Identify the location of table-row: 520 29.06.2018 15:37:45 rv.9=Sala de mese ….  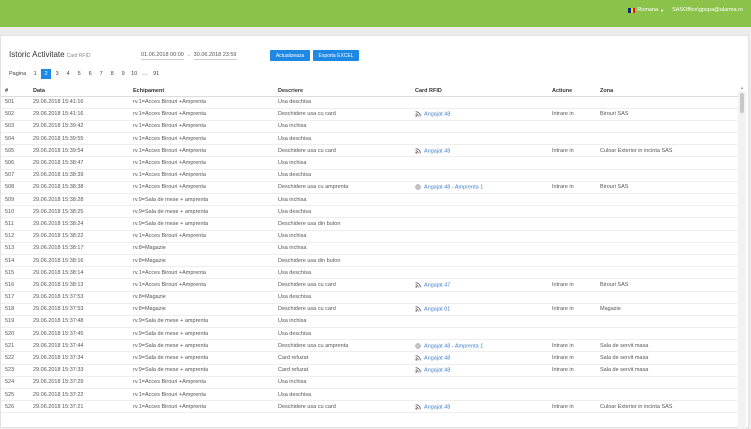
(369, 334).